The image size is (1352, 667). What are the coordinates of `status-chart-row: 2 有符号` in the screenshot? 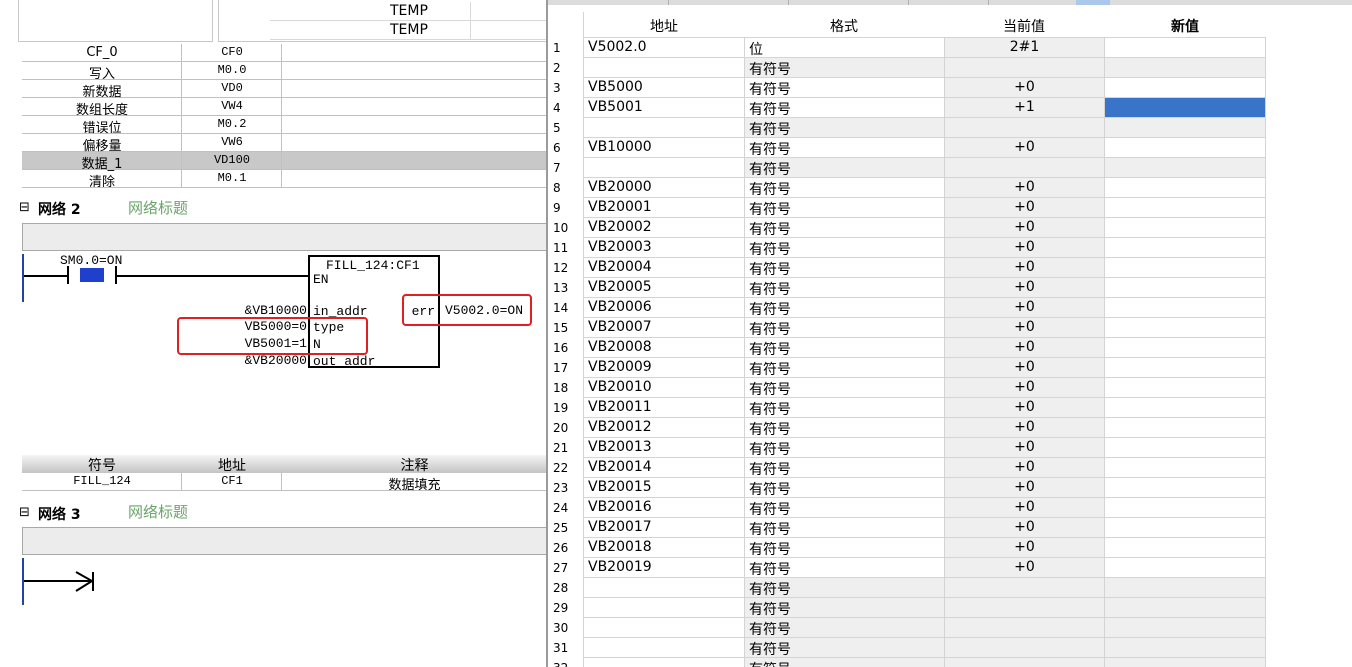 It's located at (907, 67).